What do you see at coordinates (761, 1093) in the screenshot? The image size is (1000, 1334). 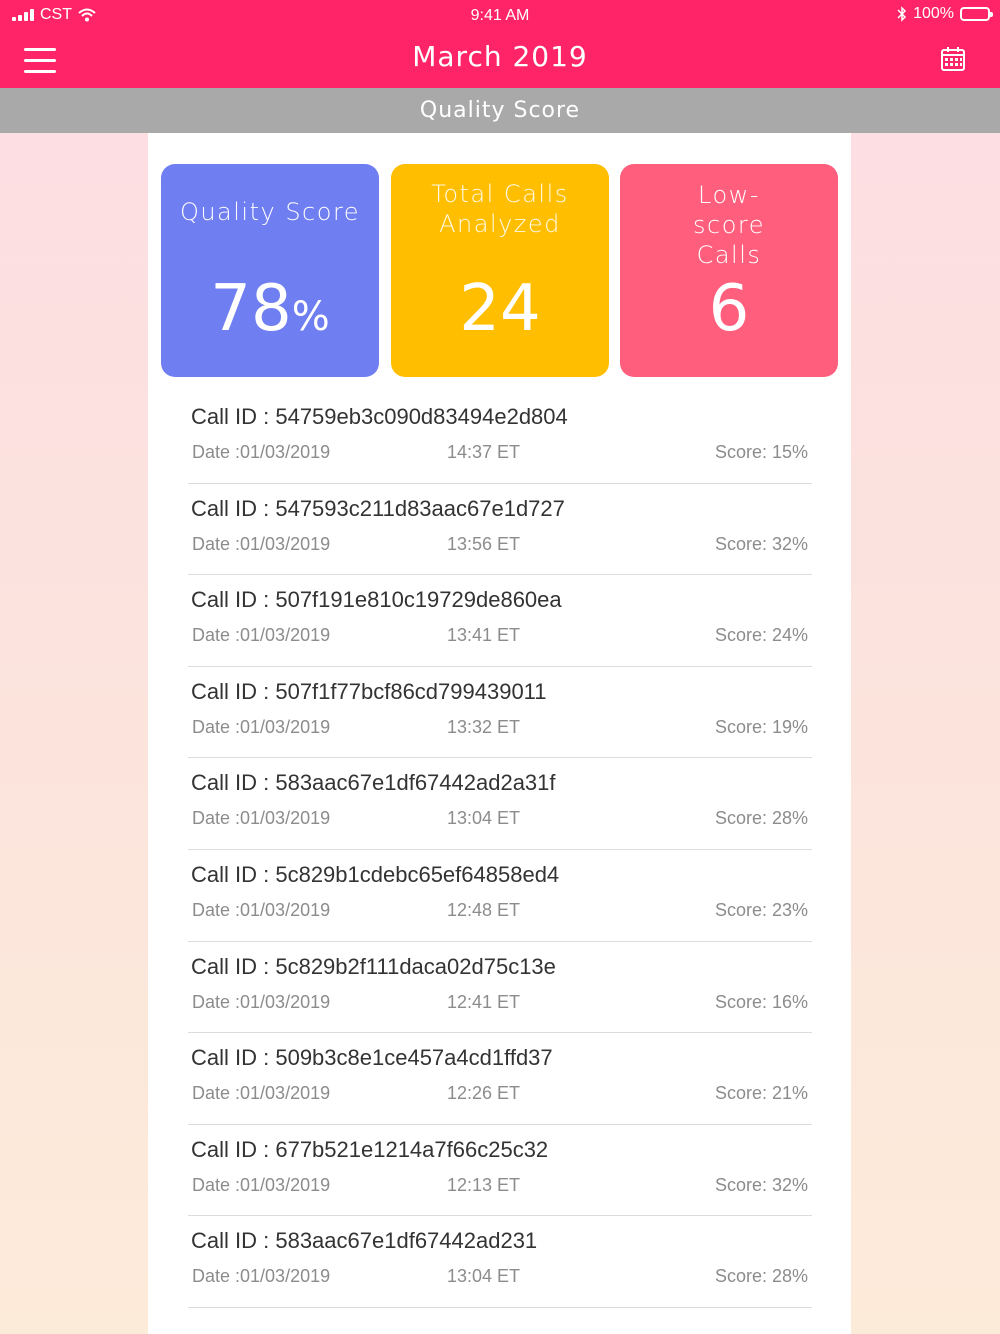 I see `call-score: Score: 21%` at bounding box center [761, 1093].